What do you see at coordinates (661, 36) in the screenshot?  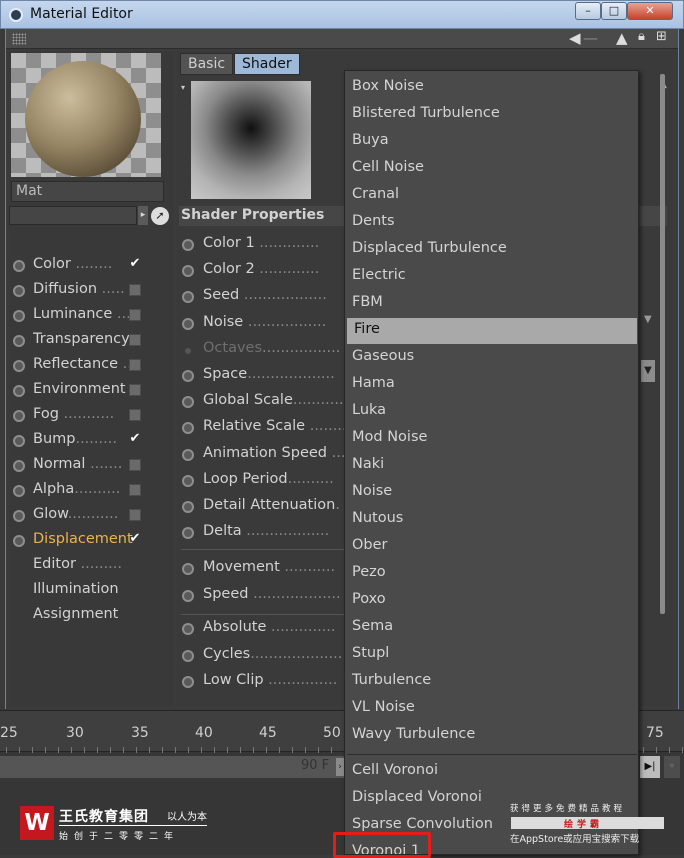 I see `new-window-icon: ⊞` at bounding box center [661, 36].